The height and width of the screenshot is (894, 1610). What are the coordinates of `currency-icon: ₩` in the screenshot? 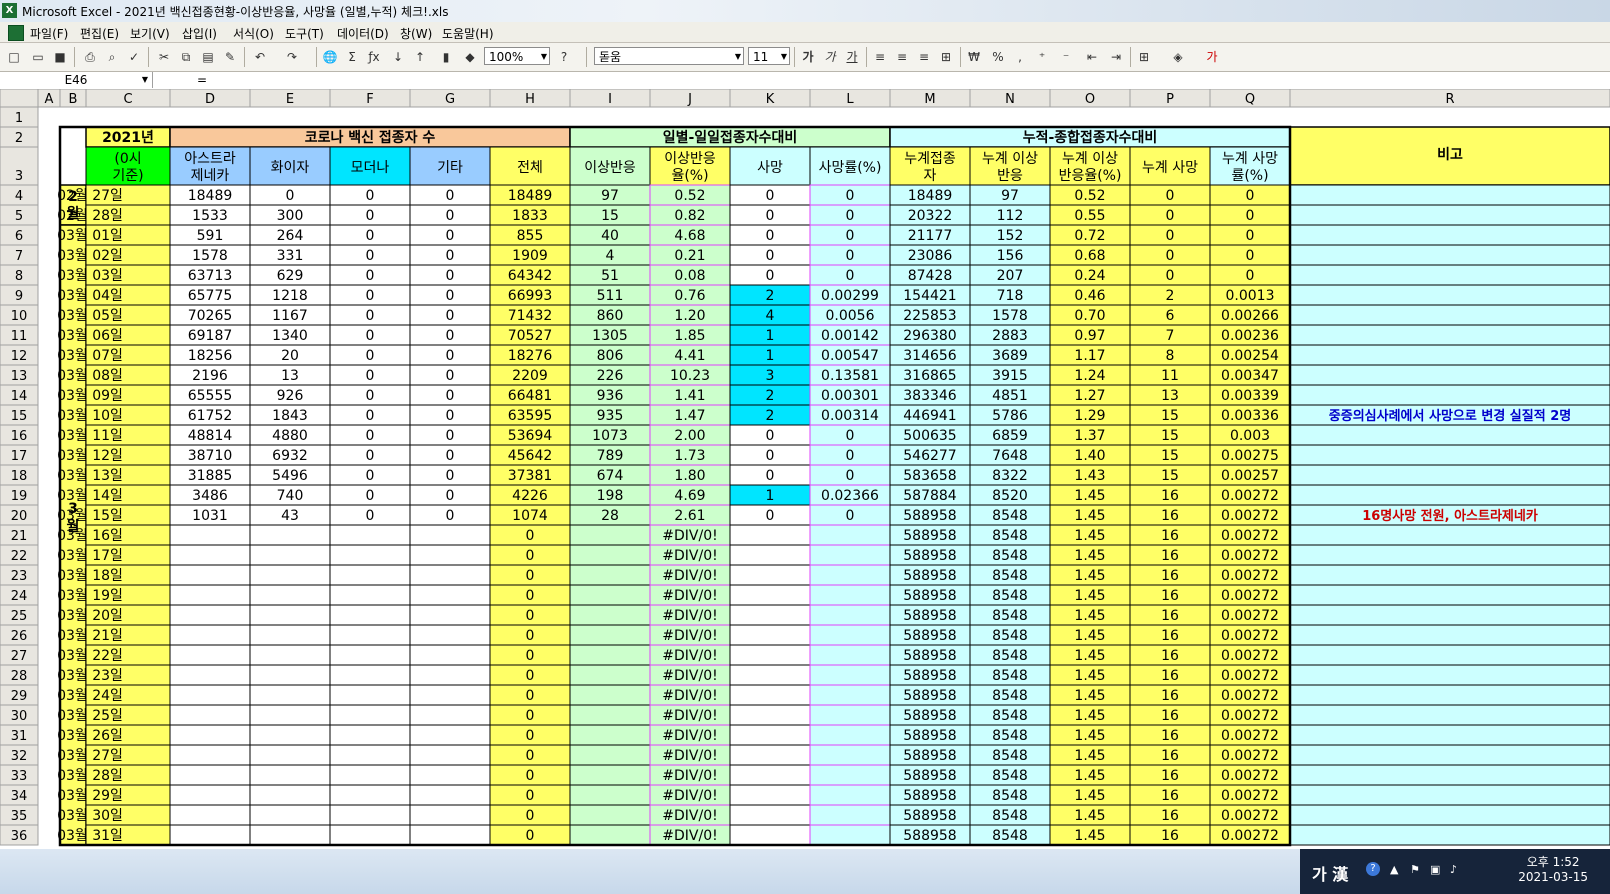 It's located at (974, 57).